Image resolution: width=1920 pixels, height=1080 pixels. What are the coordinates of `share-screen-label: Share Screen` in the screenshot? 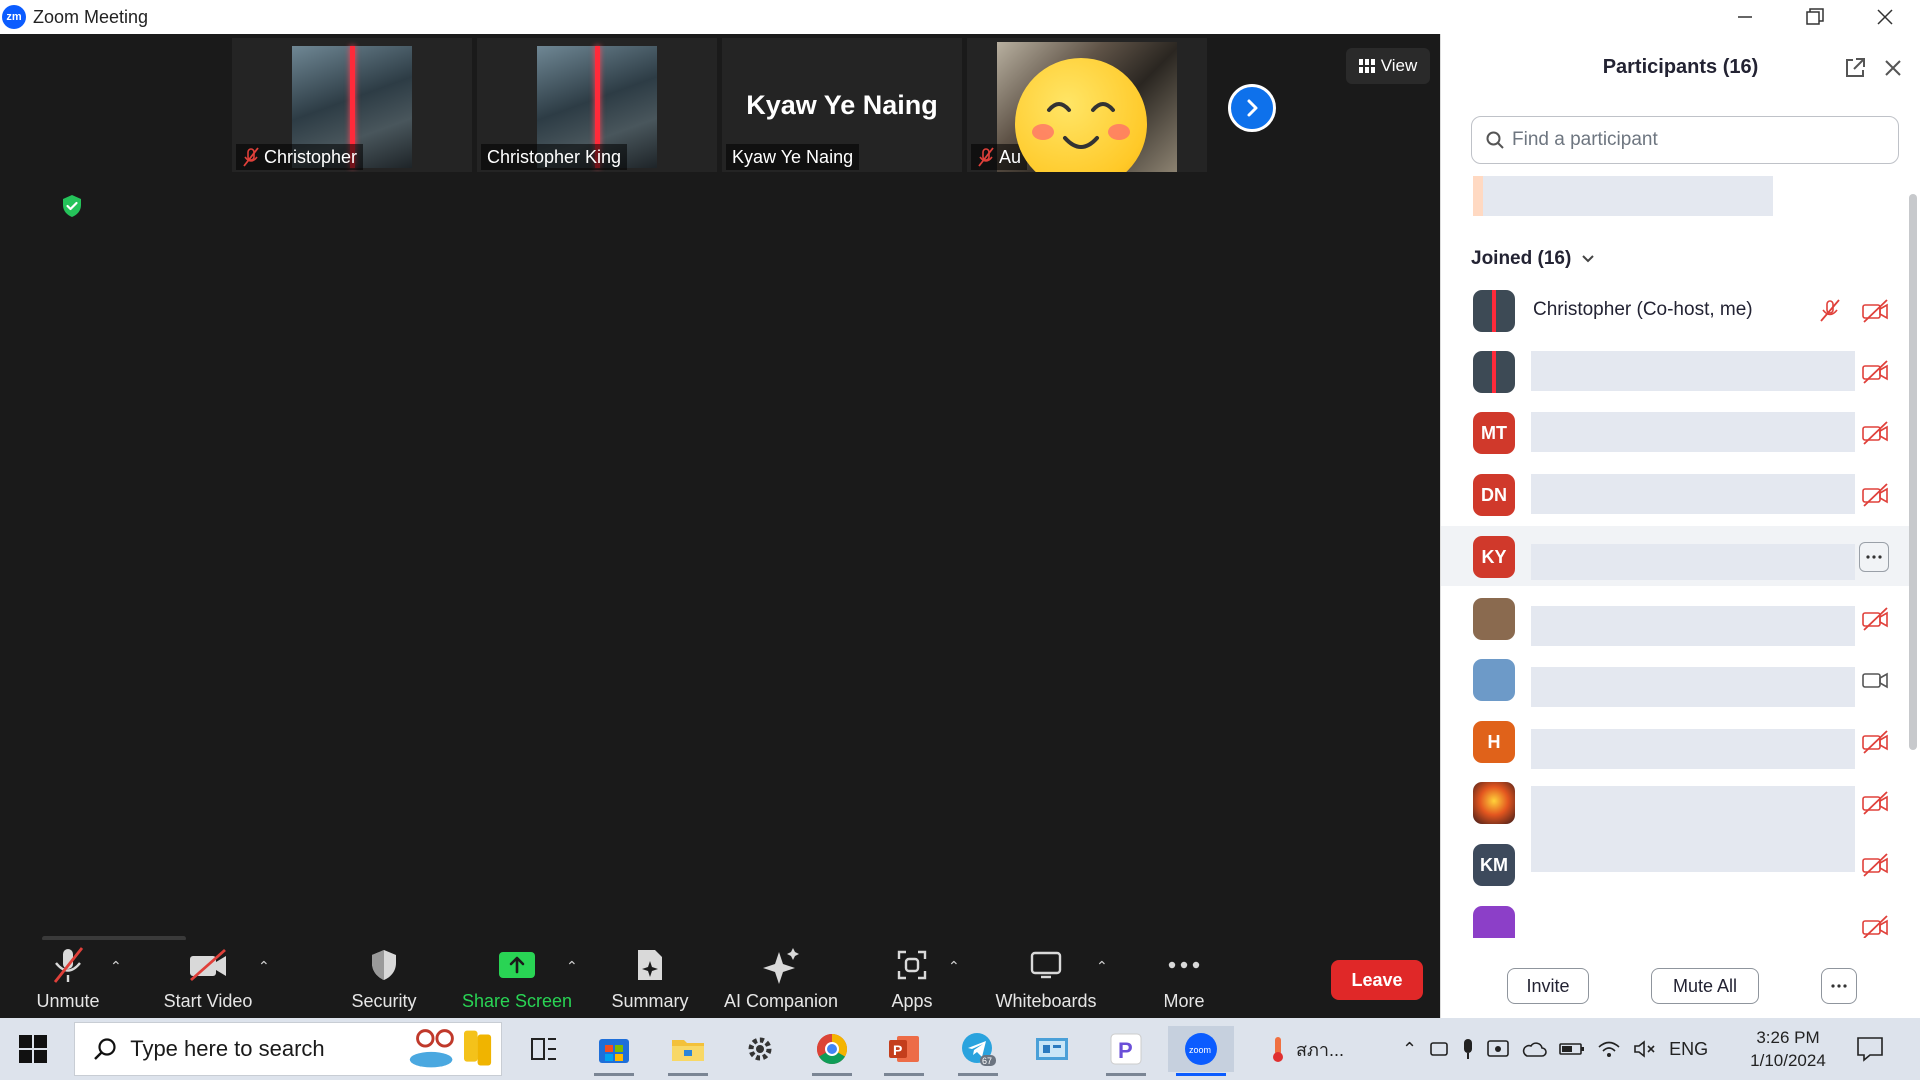 It's located at (517, 1001).